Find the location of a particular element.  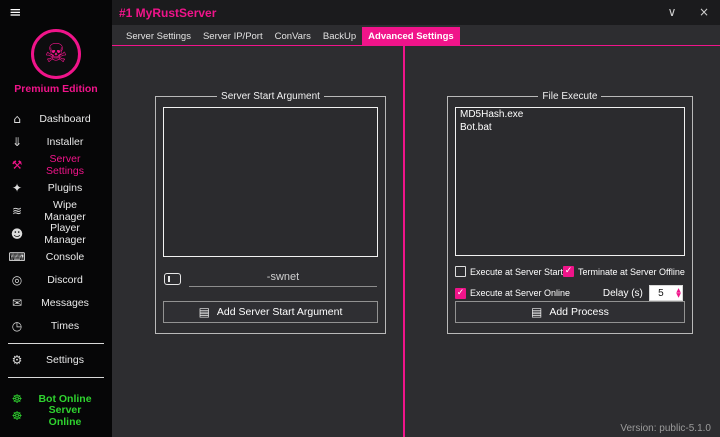

status-block: ☸ Bot Online ☸ Server Online is located at coordinates (56, 409).